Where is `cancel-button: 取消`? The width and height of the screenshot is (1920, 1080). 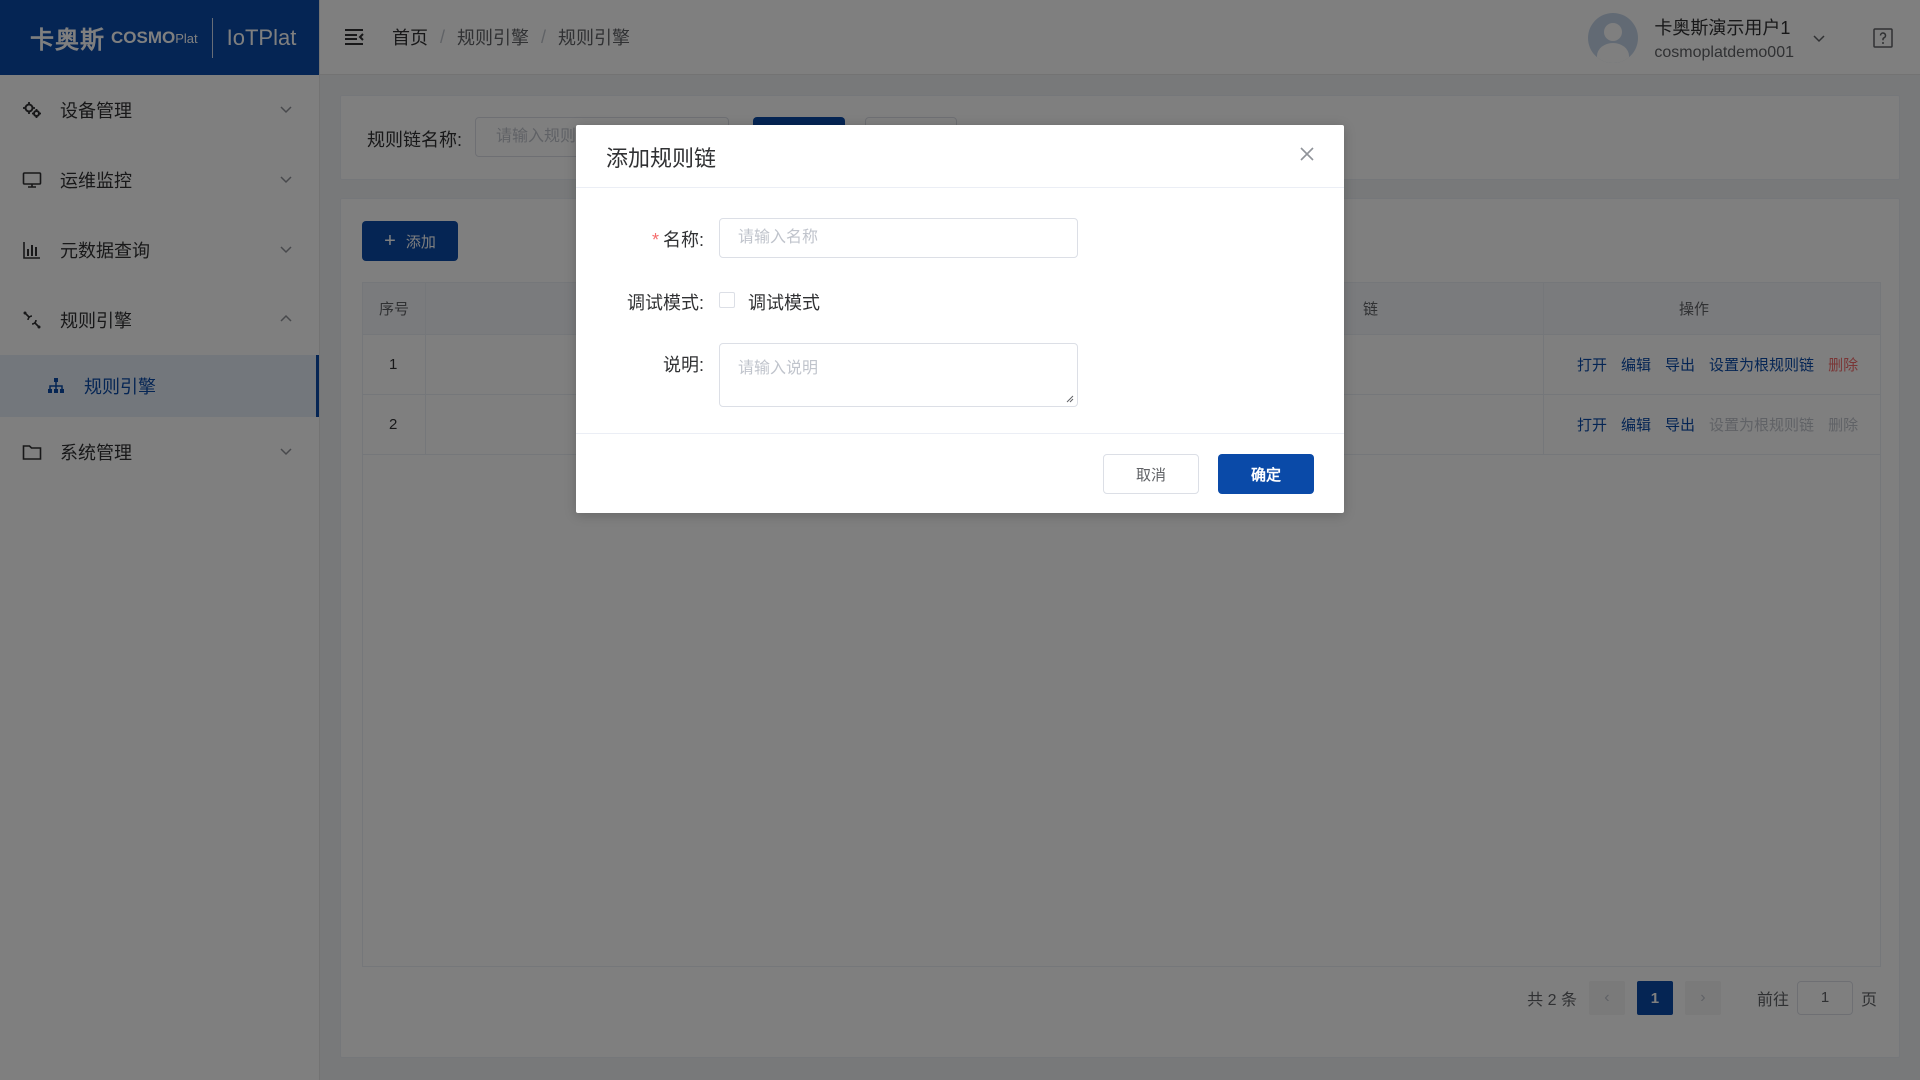 cancel-button: 取消 is located at coordinates (1151, 474).